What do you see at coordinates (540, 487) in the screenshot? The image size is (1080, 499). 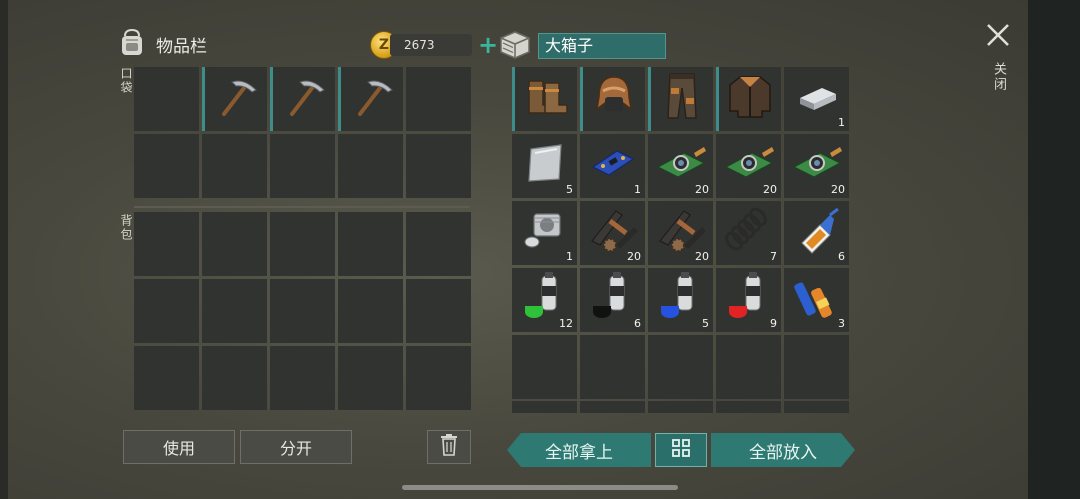 I see `home-indicator` at bounding box center [540, 487].